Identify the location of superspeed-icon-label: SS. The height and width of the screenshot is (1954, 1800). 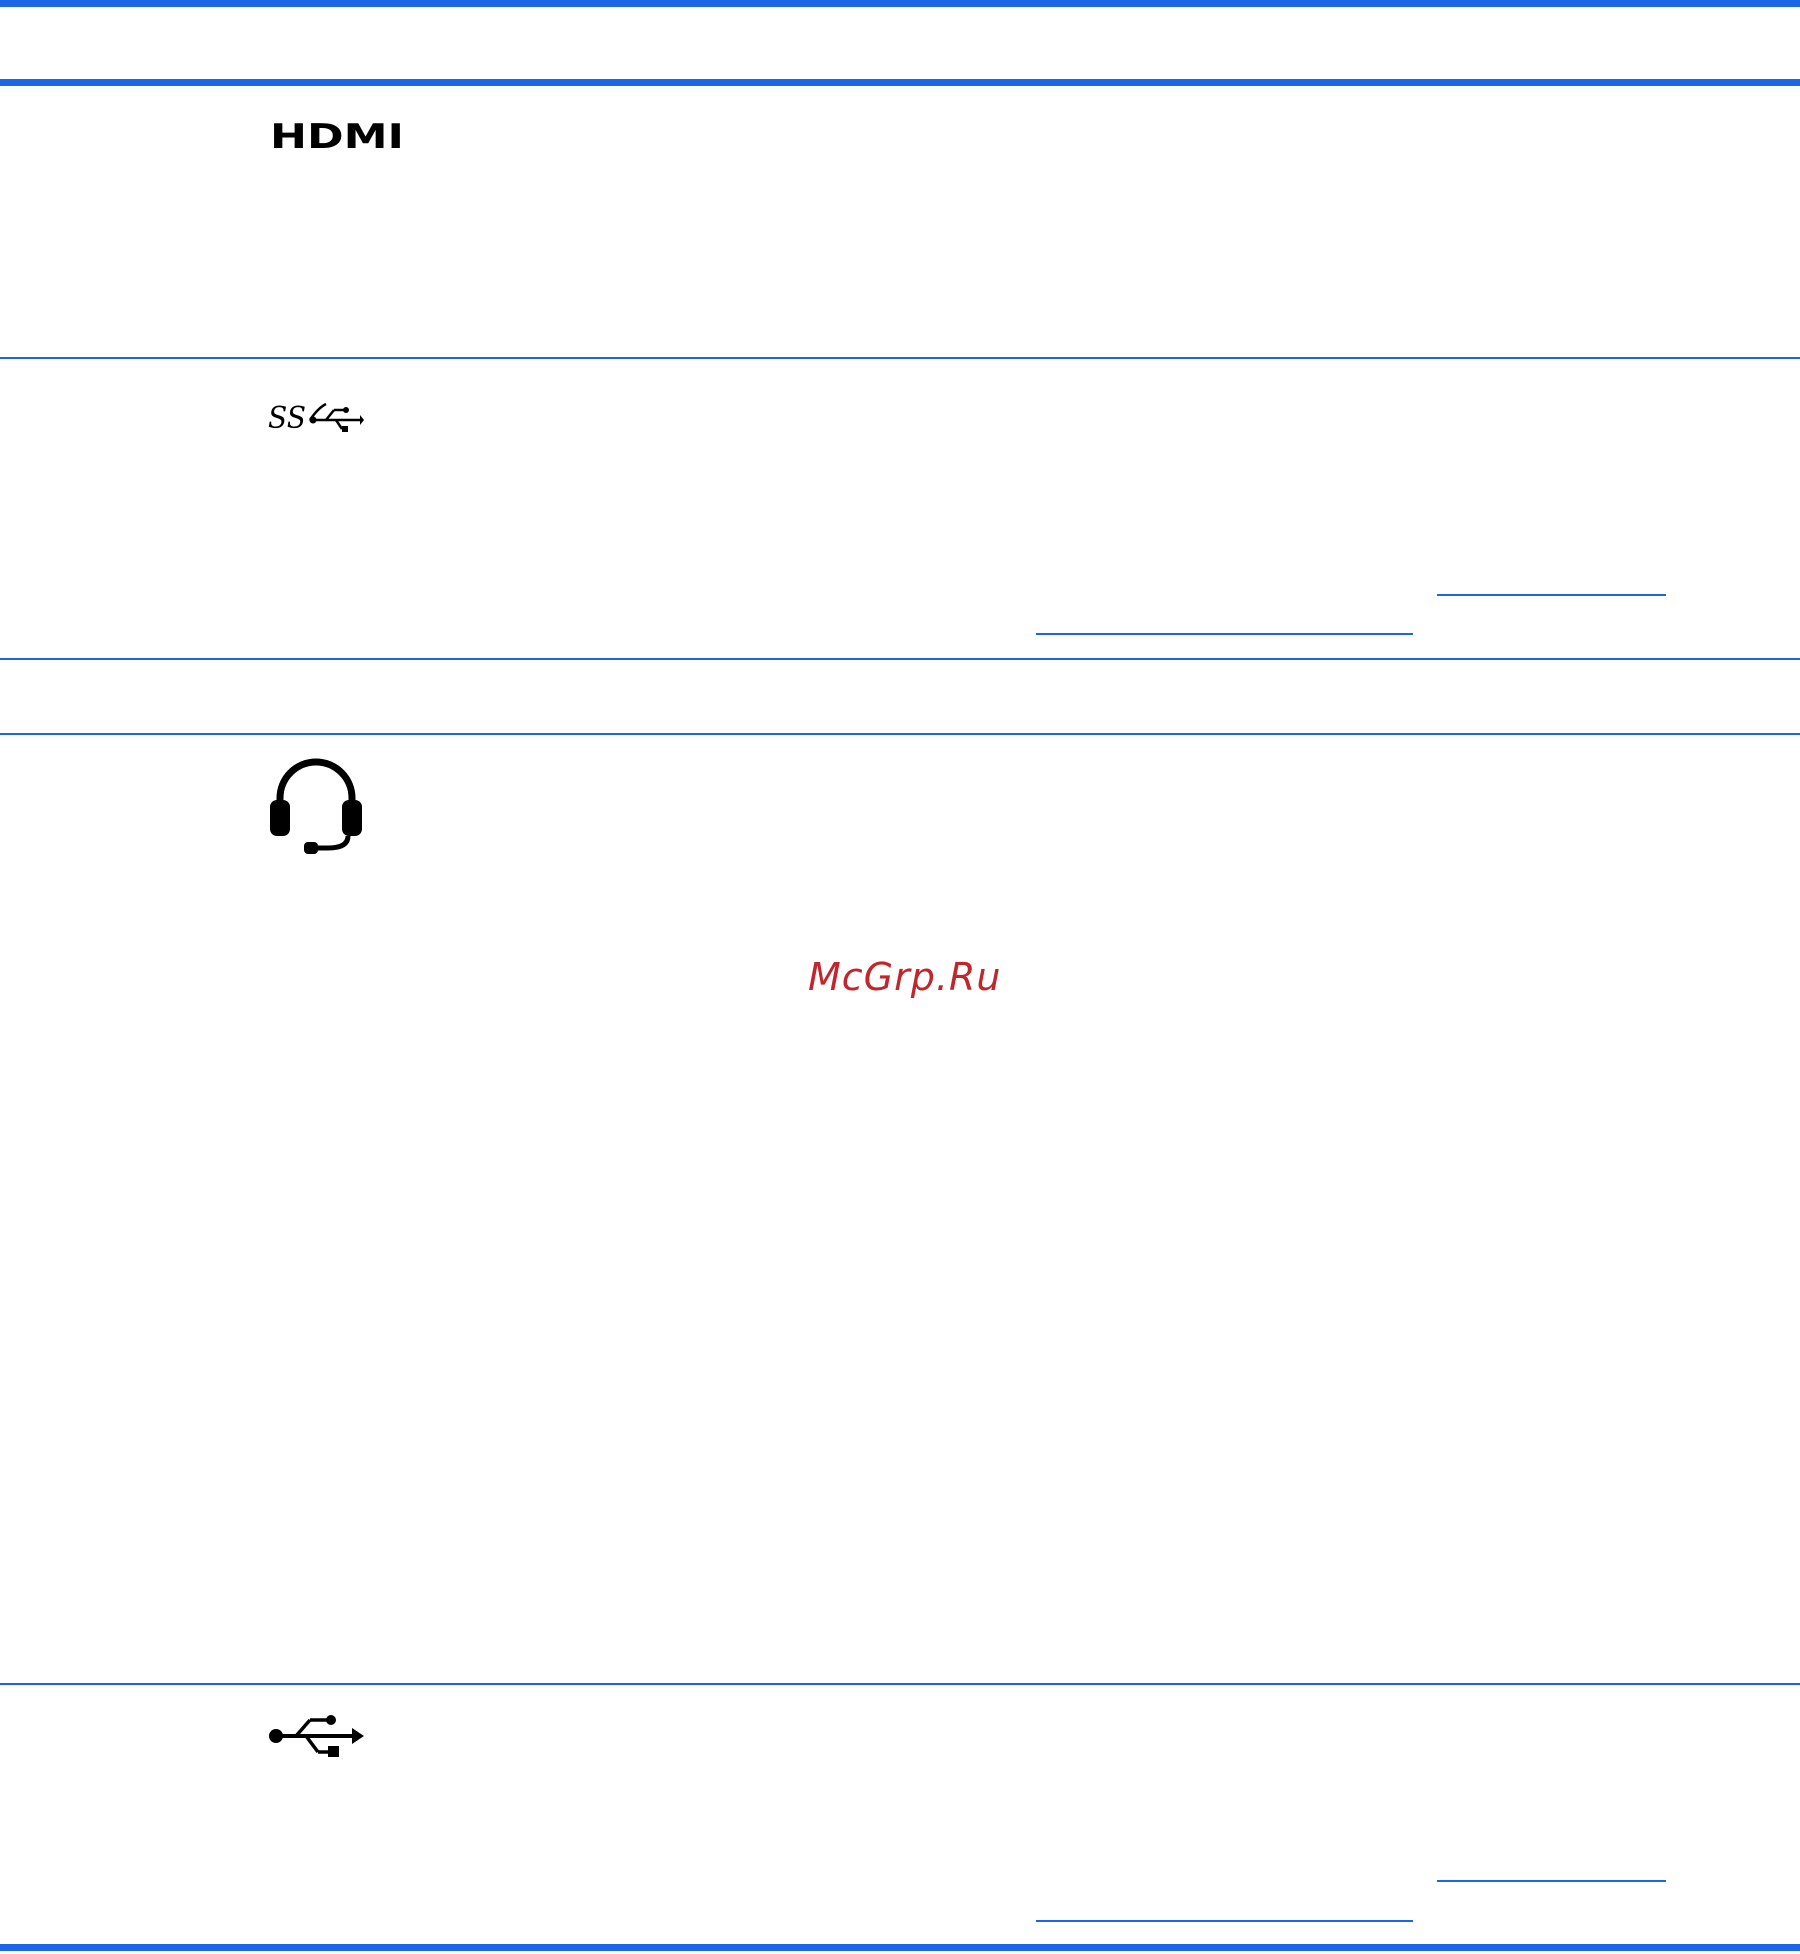
(287, 418).